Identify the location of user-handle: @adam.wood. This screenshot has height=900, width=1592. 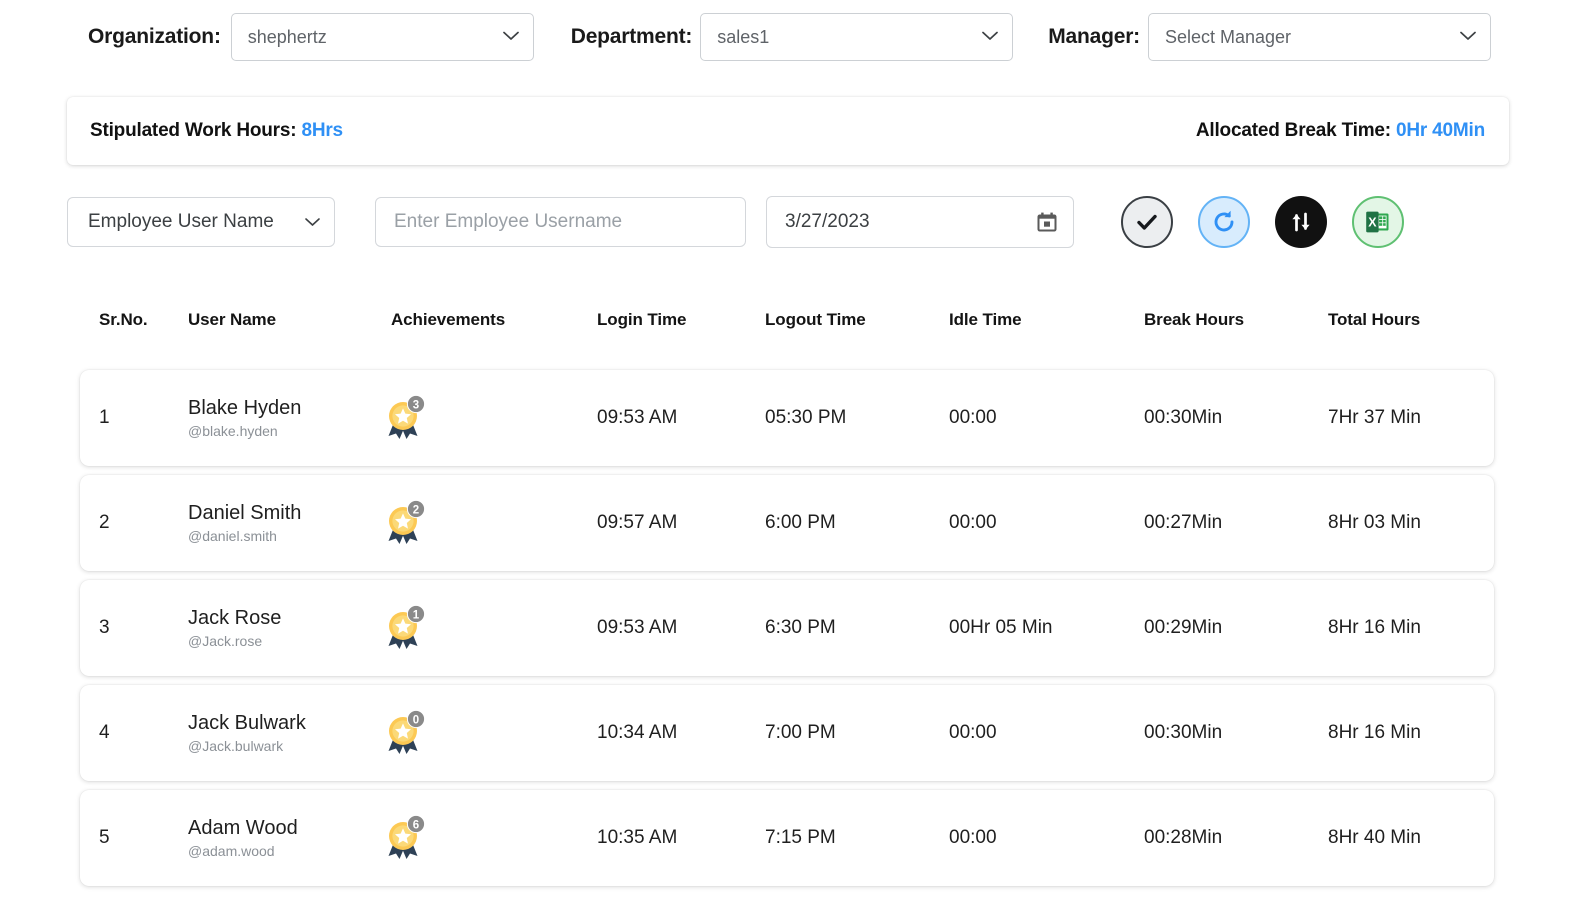
(231, 851).